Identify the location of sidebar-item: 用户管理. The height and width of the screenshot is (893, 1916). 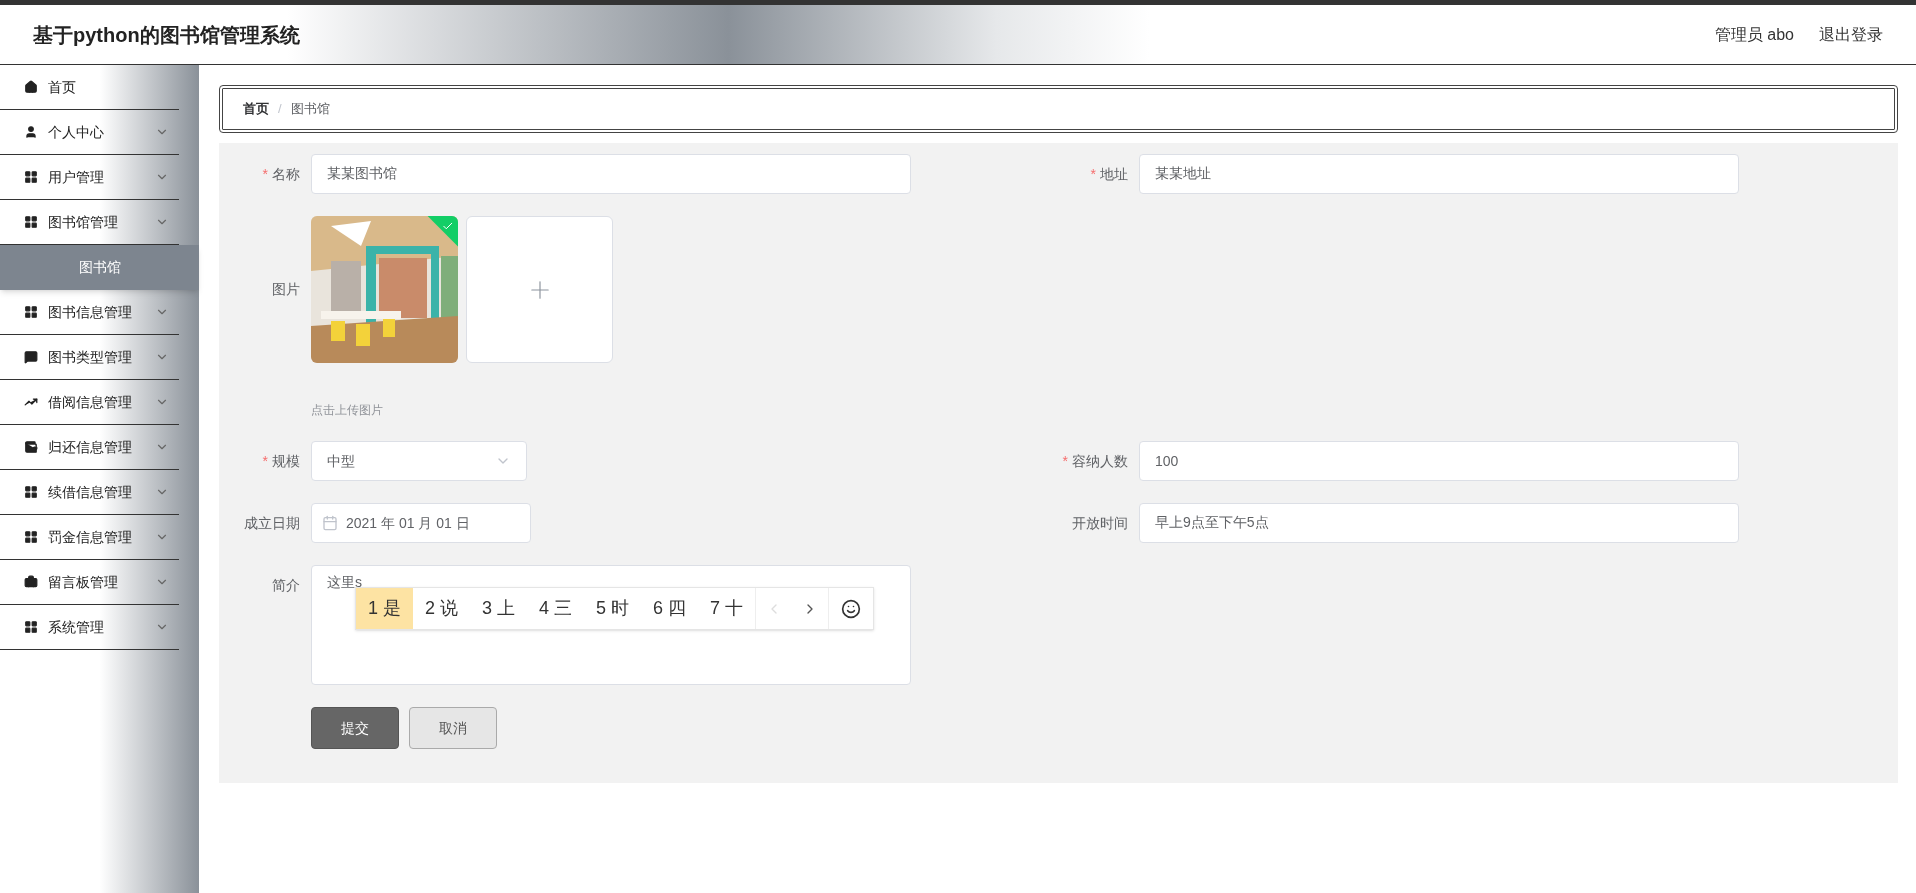
(89, 177).